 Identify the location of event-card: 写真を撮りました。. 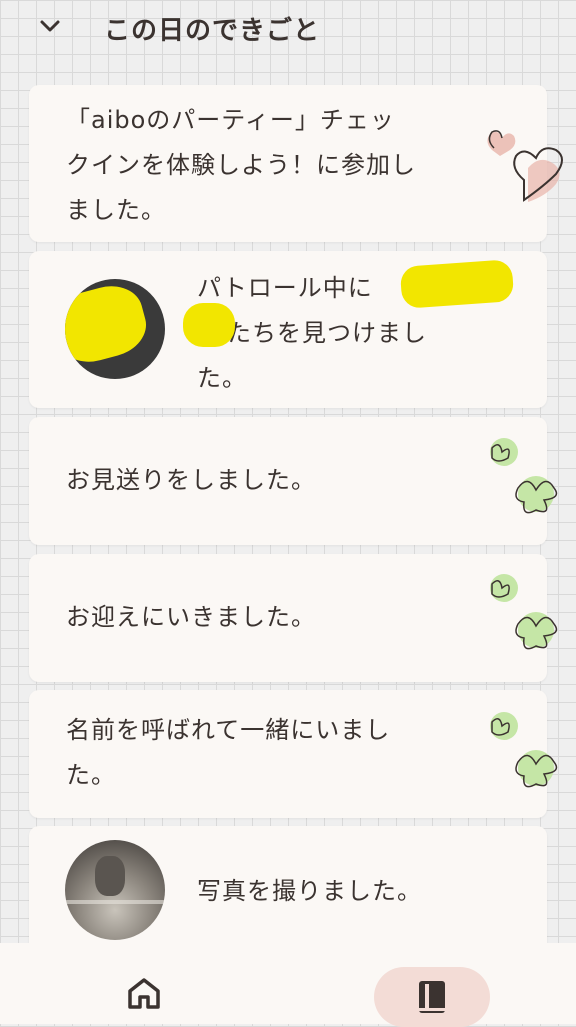
(288, 891).